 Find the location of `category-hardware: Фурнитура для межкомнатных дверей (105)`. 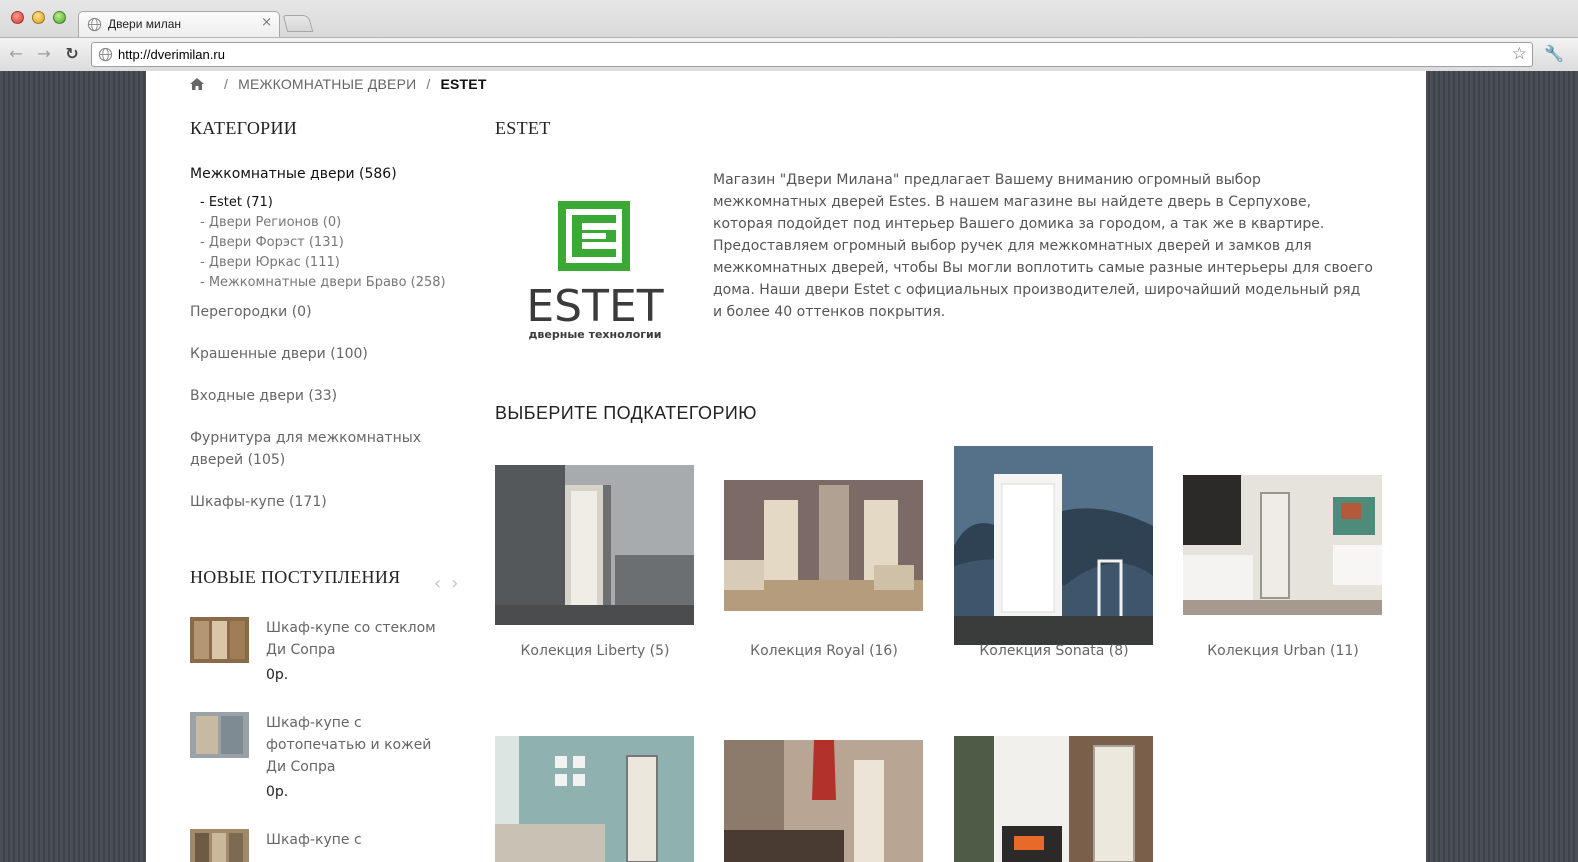

category-hardware: Фурнитура для межкомнатных дверей (105) is located at coordinates (310, 449).